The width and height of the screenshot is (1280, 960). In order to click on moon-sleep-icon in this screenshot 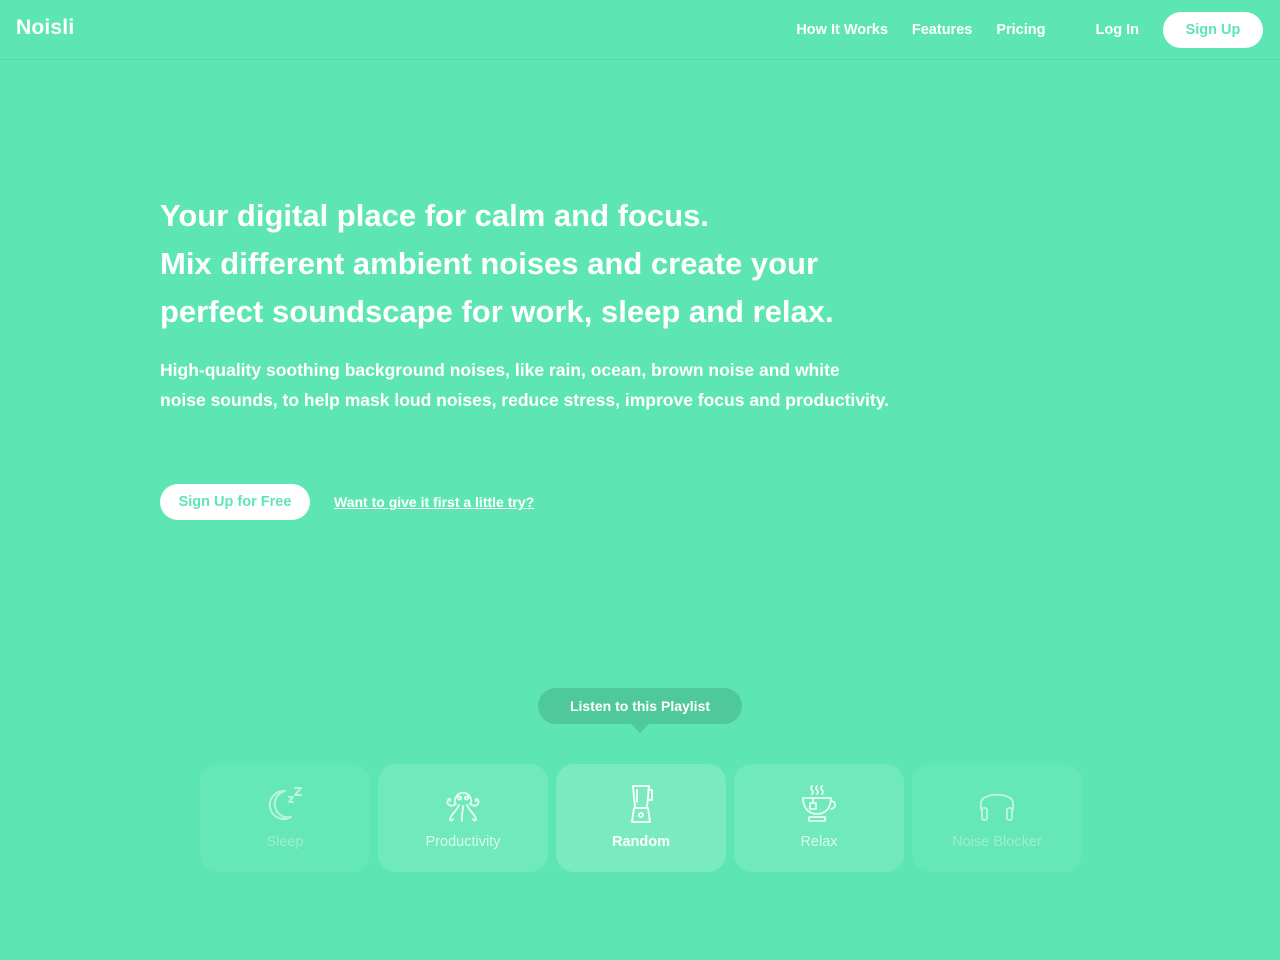, I will do `click(285, 804)`.